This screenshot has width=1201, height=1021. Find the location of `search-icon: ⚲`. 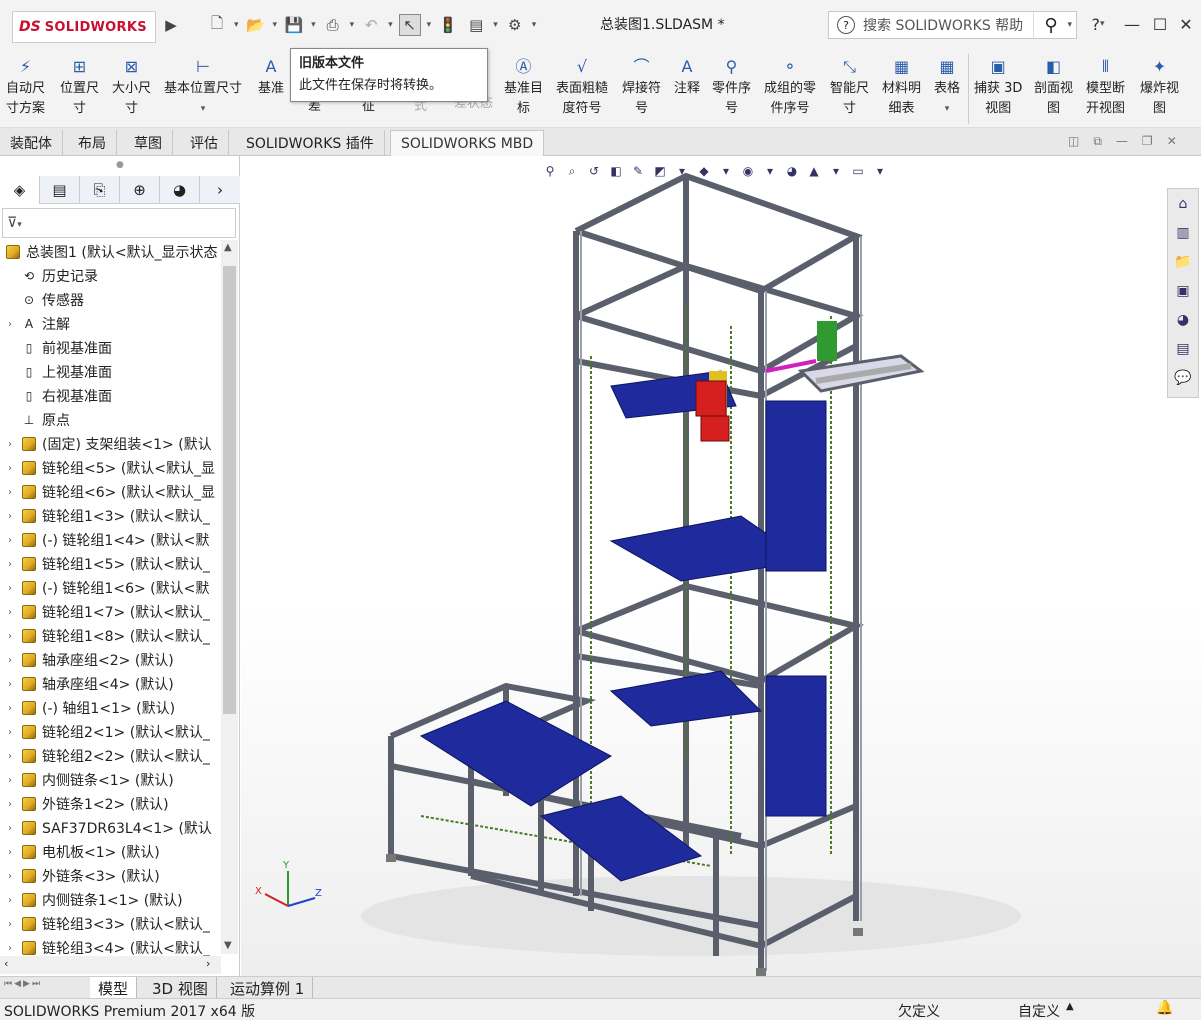

search-icon: ⚲ is located at coordinates (1050, 25).